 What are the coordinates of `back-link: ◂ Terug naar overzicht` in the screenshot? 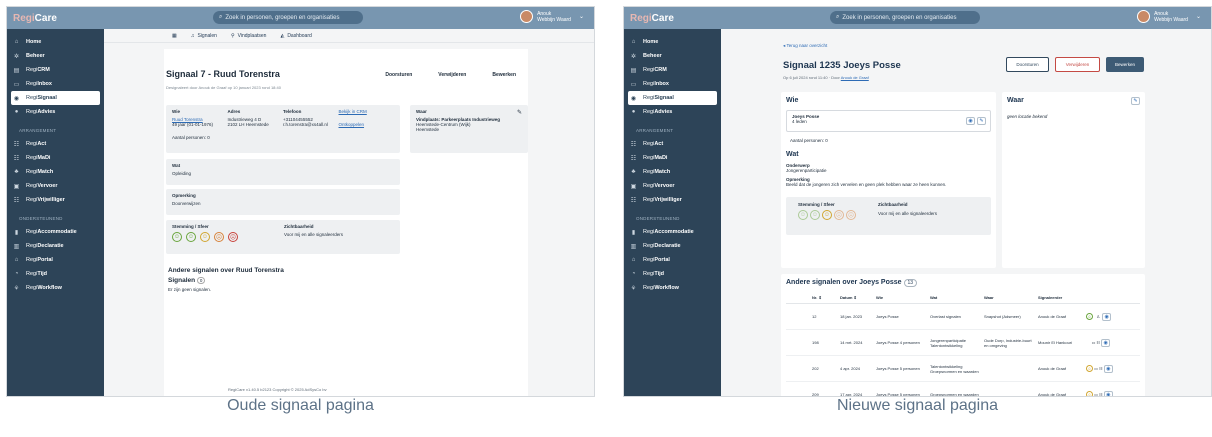 It's located at (805, 46).